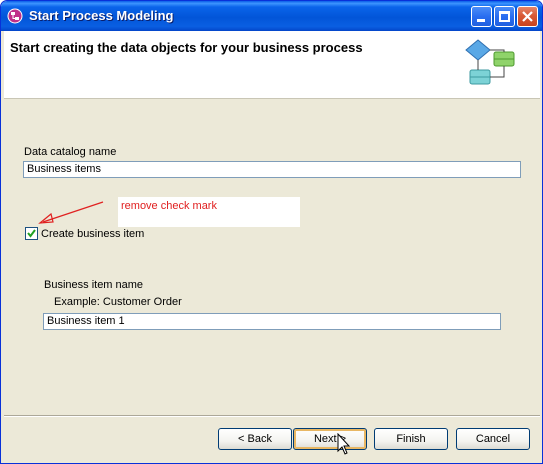 Image resolution: width=543 pixels, height=464 pixels. I want to click on cancel-button: Cancel, so click(493, 439).